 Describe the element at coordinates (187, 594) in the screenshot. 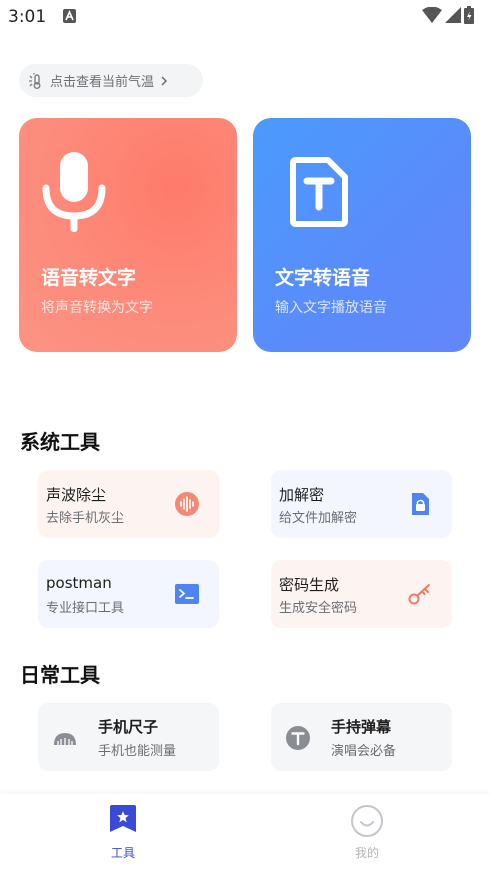

I see `terminal-icon` at that location.